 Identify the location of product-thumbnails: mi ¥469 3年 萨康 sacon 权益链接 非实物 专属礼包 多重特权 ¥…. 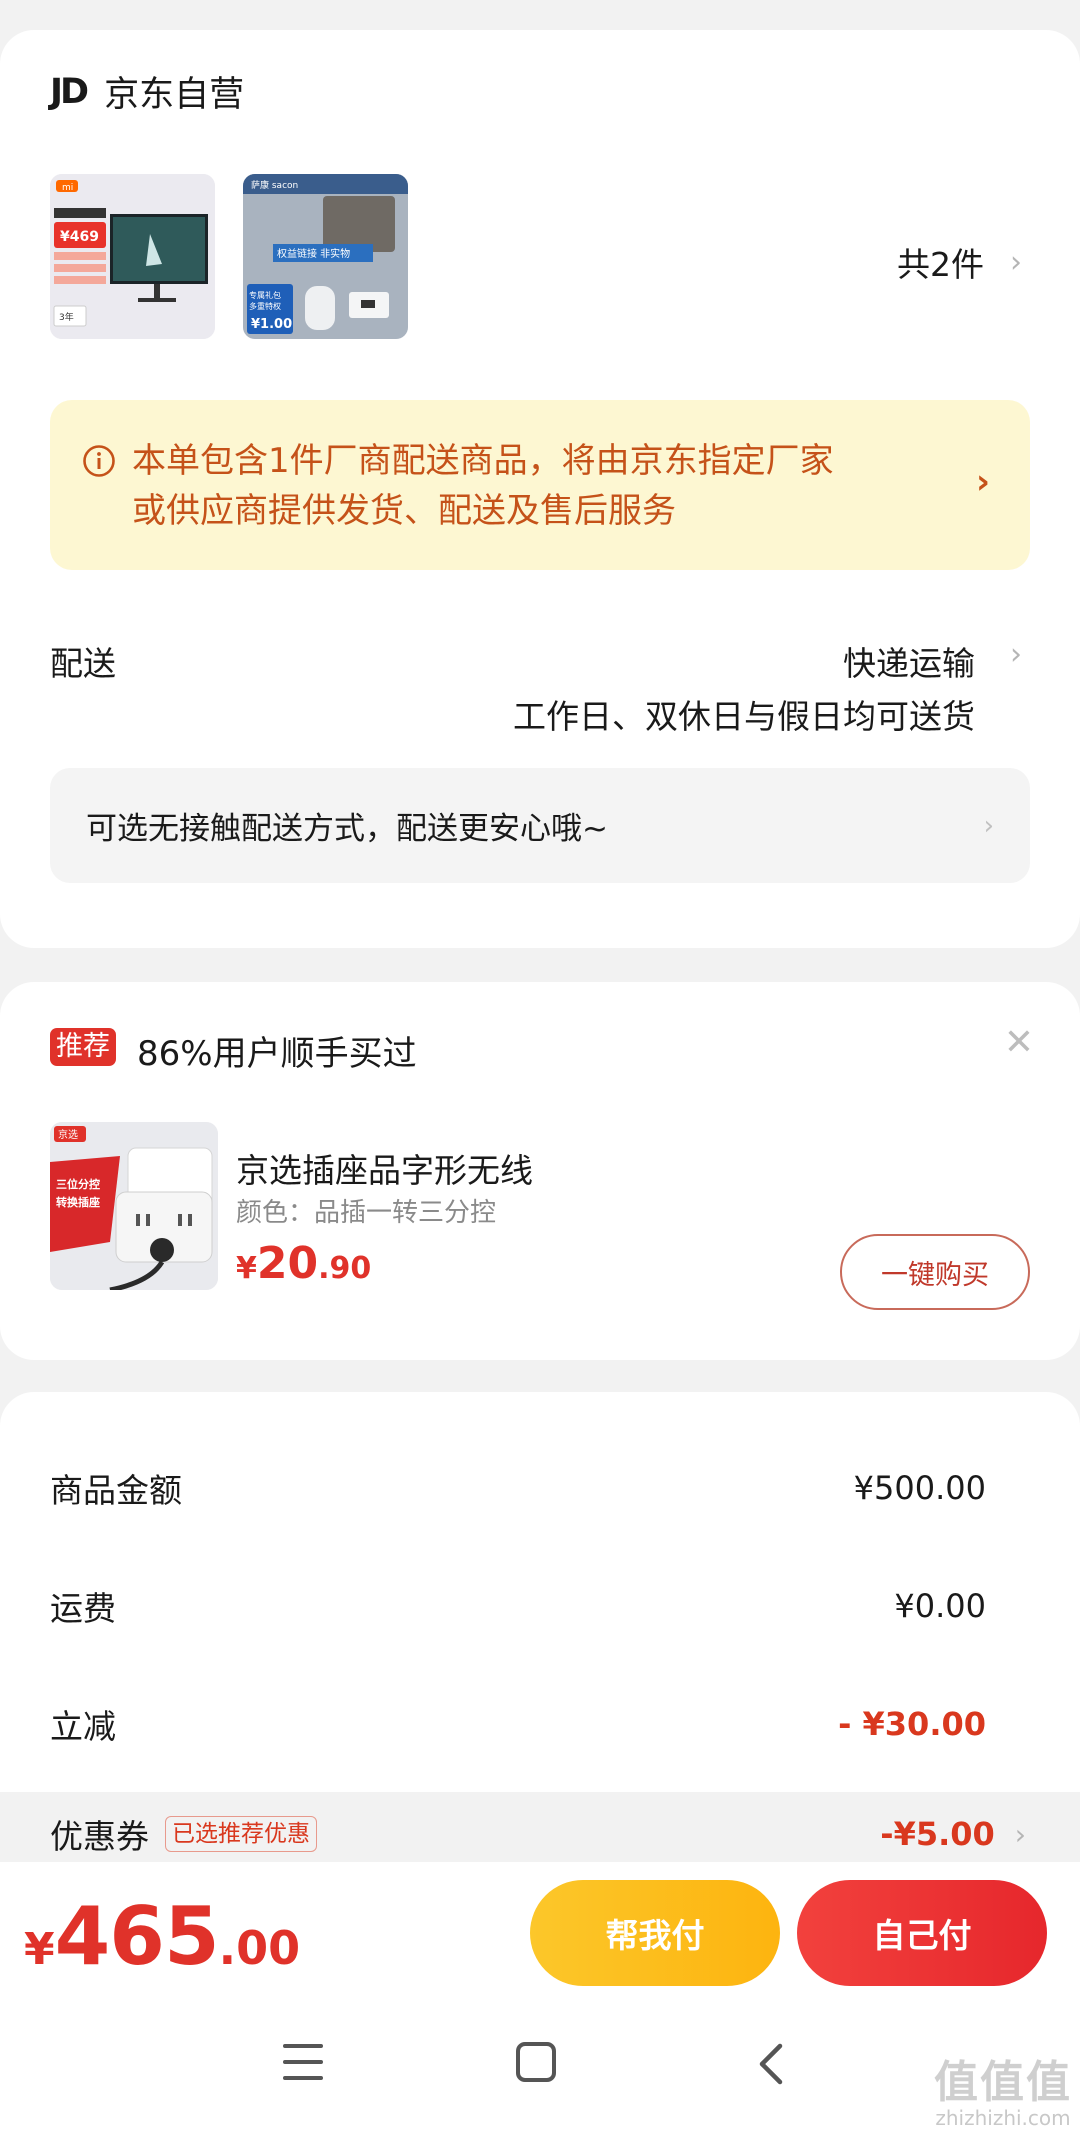
(229, 256).